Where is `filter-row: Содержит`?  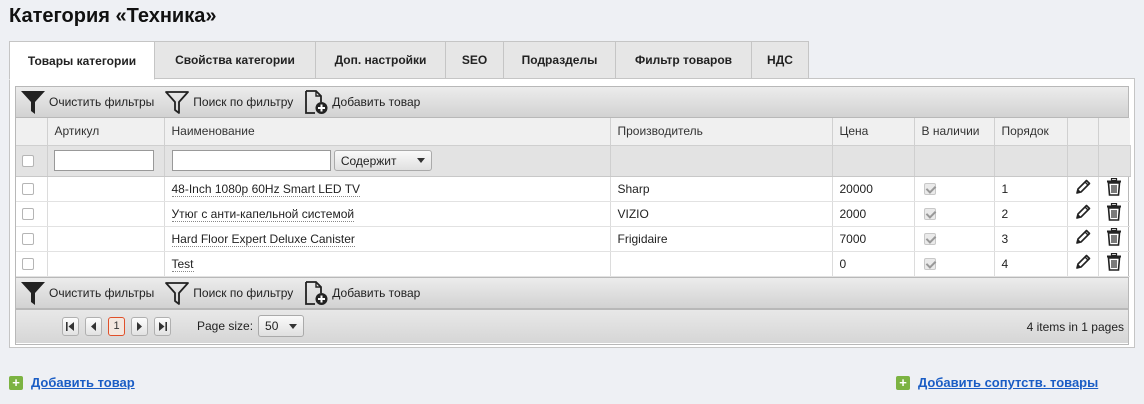
filter-row: Содержит is located at coordinates (573, 161).